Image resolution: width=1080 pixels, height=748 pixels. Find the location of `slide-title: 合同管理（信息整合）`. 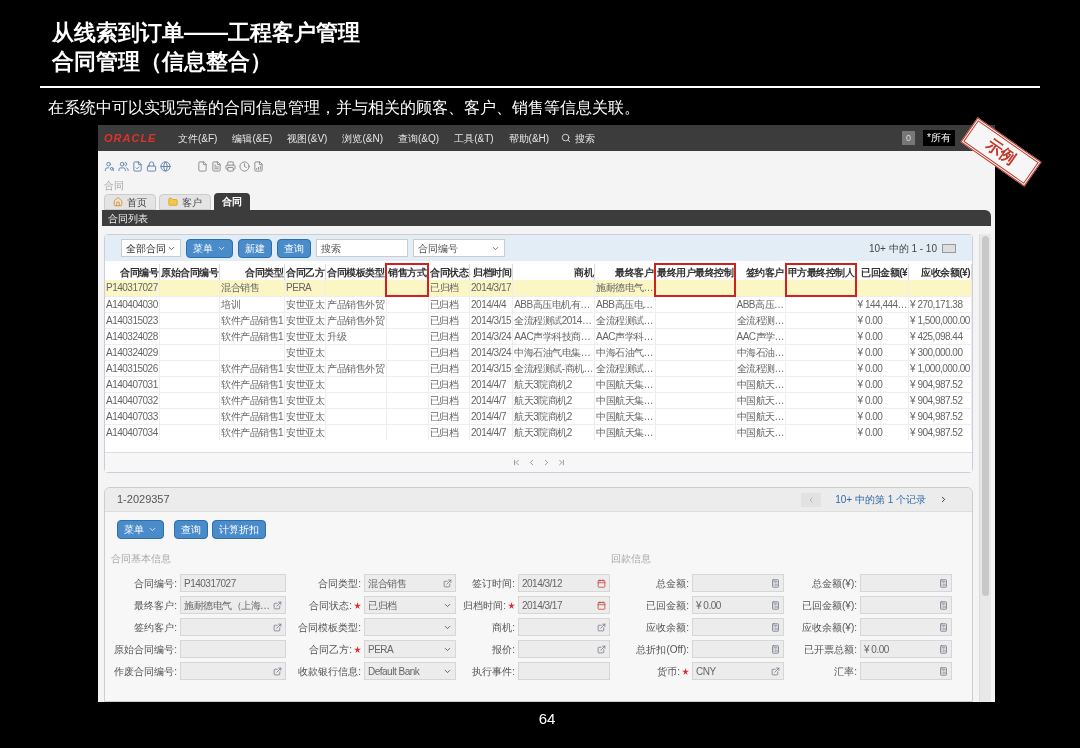

slide-title: 合同管理（信息整合） is located at coordinates (162, 62).